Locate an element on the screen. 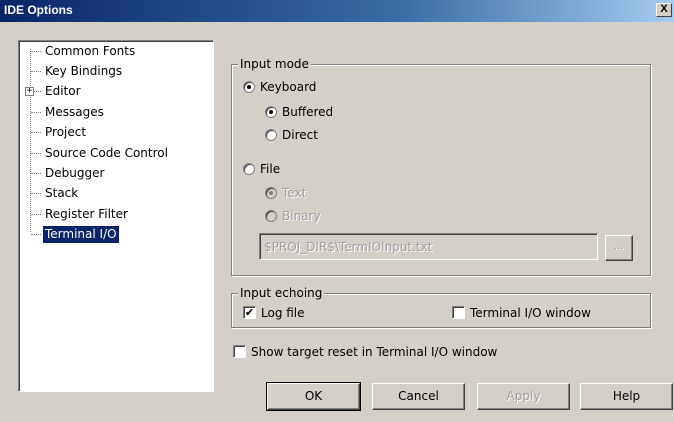  tree-item-common-fonts: Common Fonts is located at coordinates (114, 51).